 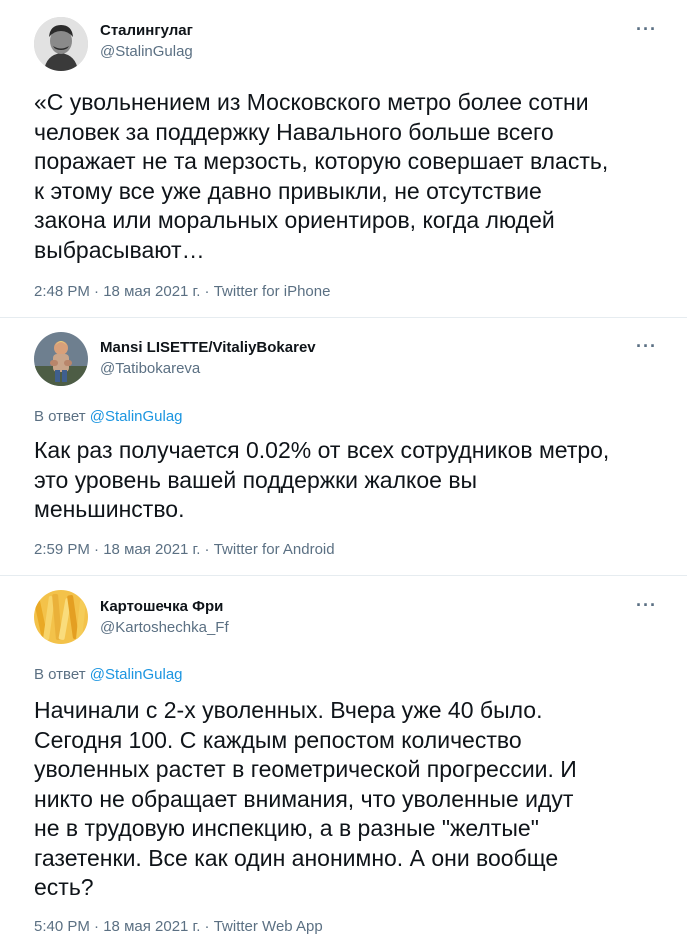 What do you see at coordinates (62, 291) in the screenshot?
I see `tweet-time: 2:48 PM` at bounding box center [62, 291].